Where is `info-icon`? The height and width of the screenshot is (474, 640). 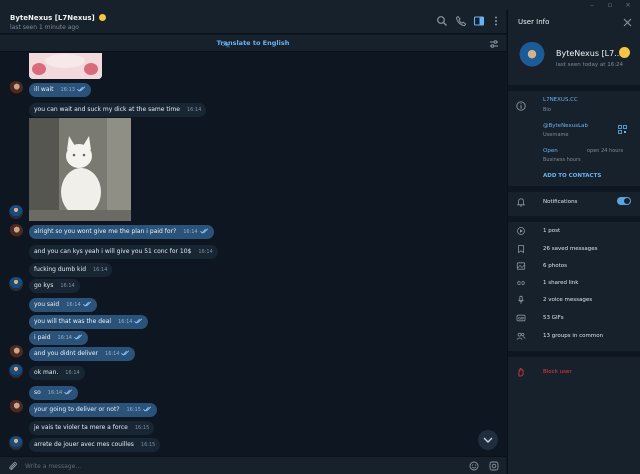
info-icon is located at coordinates (521, 106).